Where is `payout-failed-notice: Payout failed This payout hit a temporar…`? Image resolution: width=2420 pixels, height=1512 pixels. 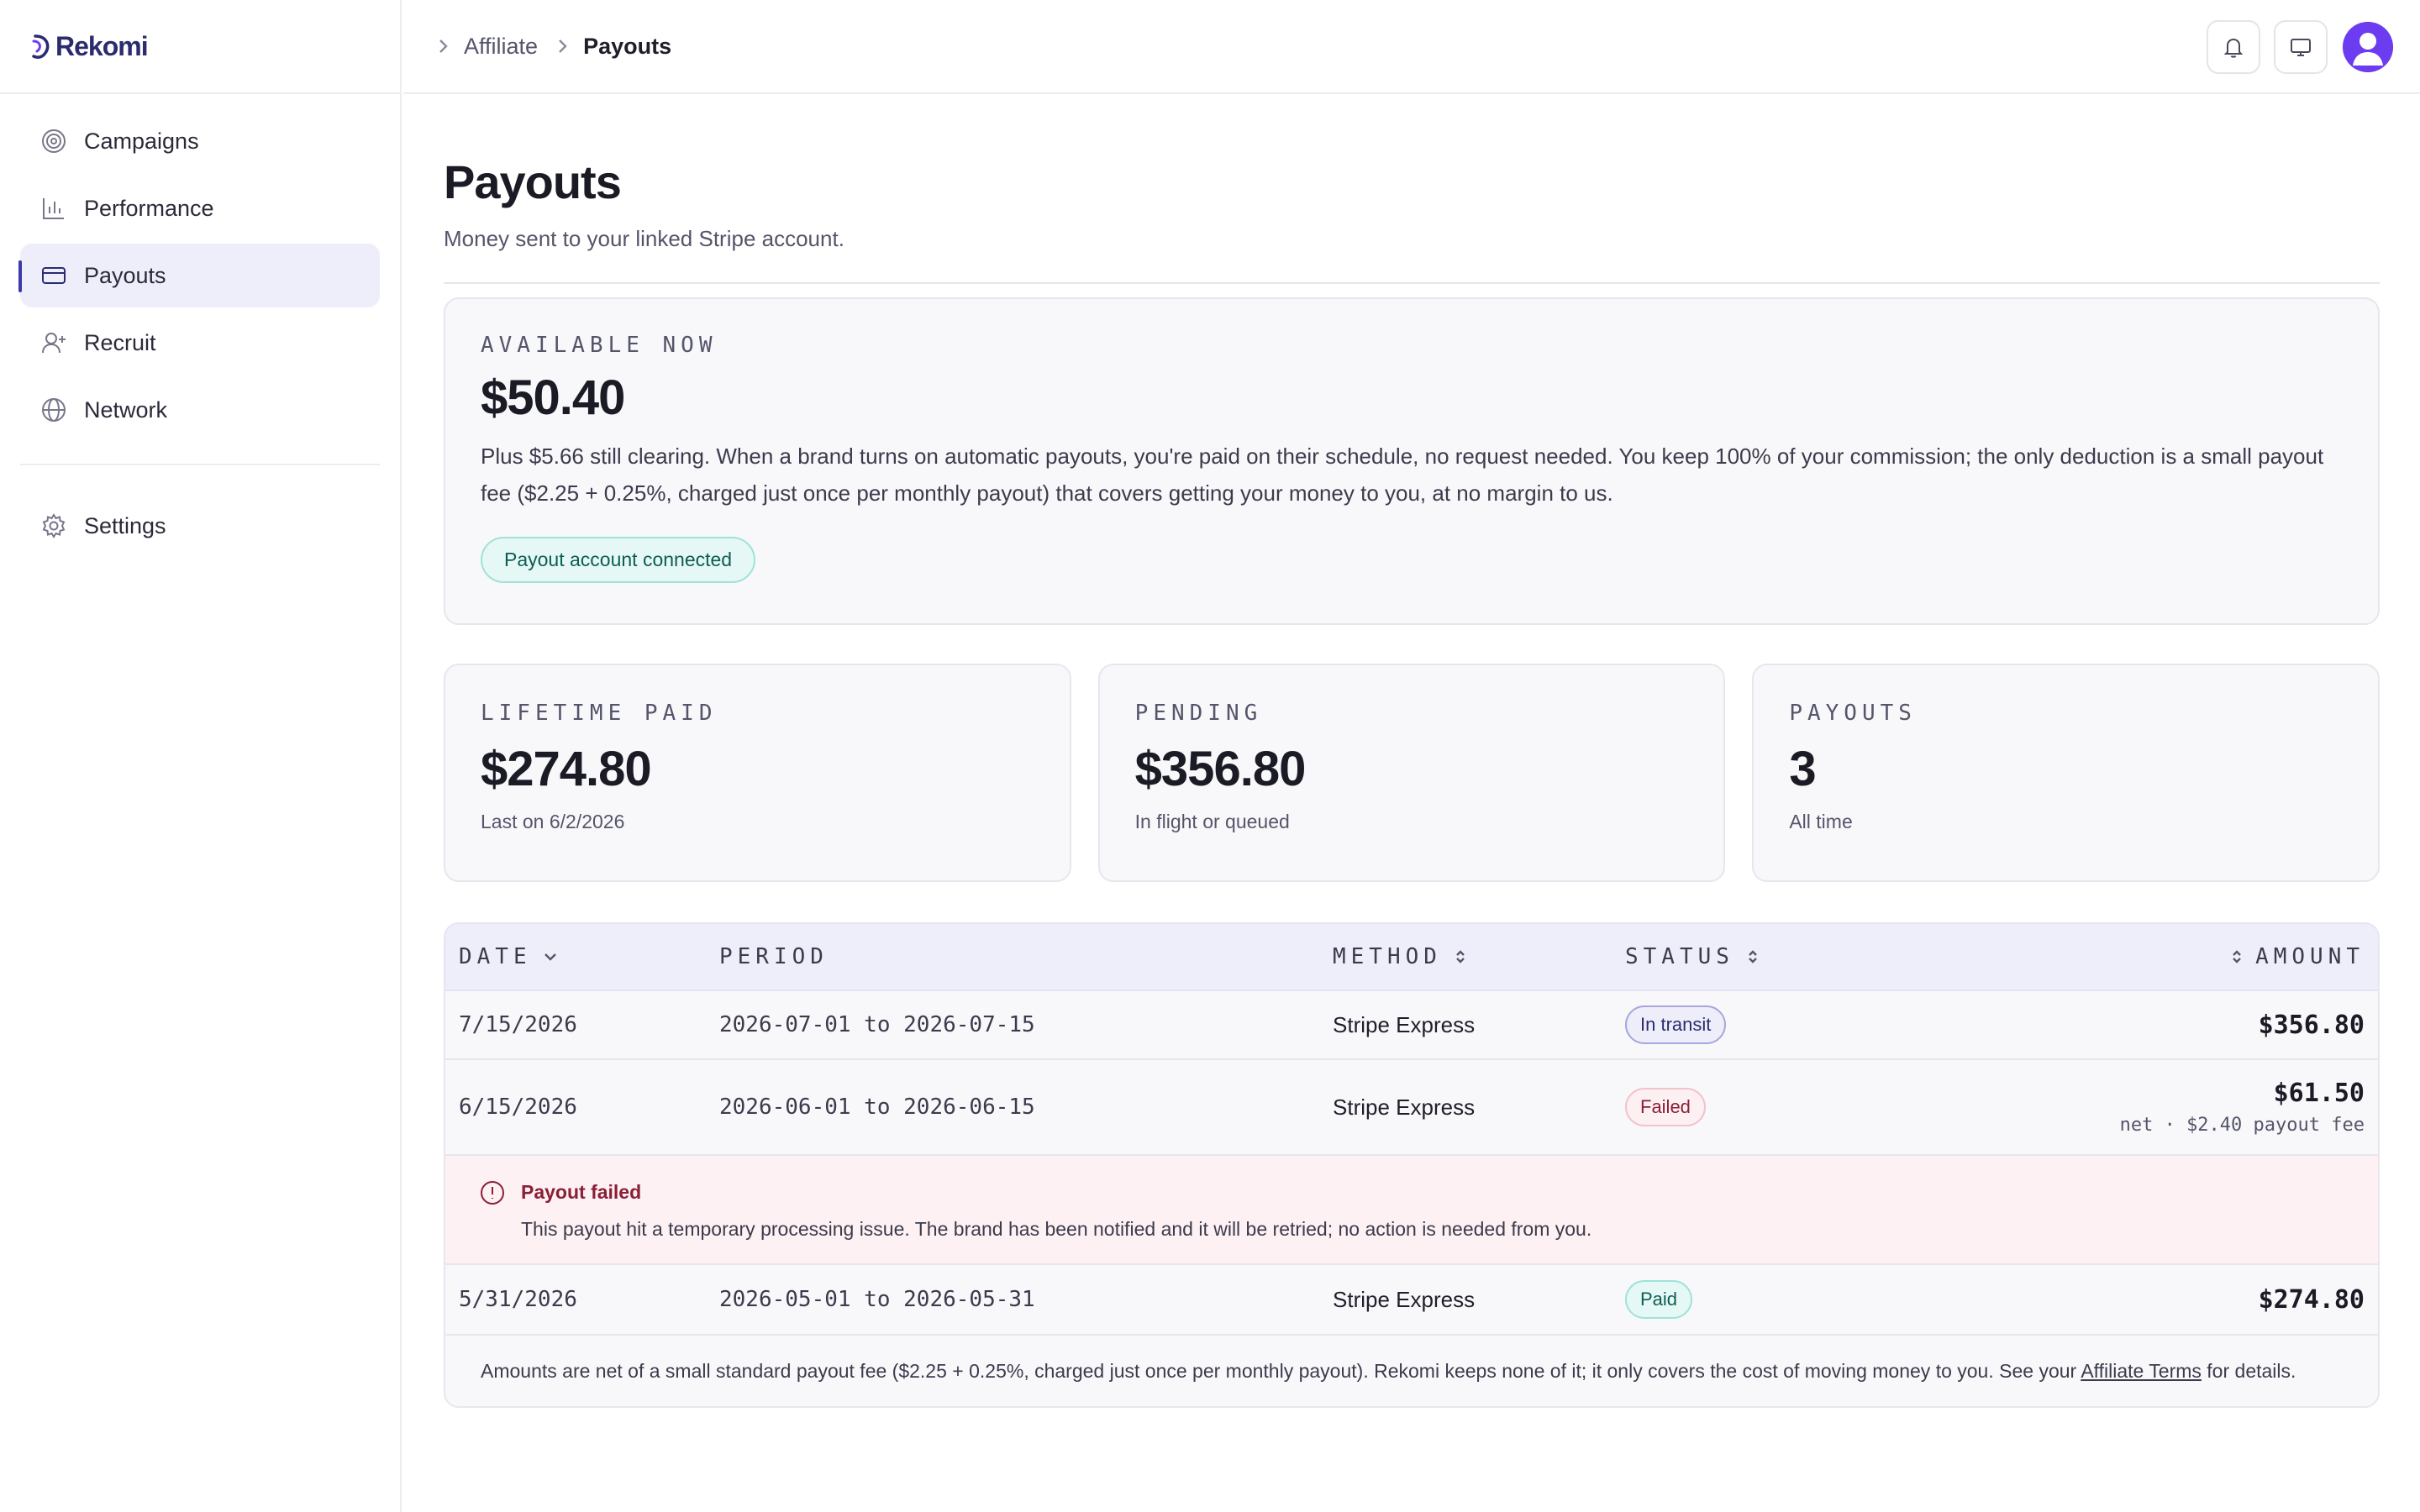
payout-failed-notice: Payout failed This payout hit a temporar… is located at coordinates (1411, 1210).